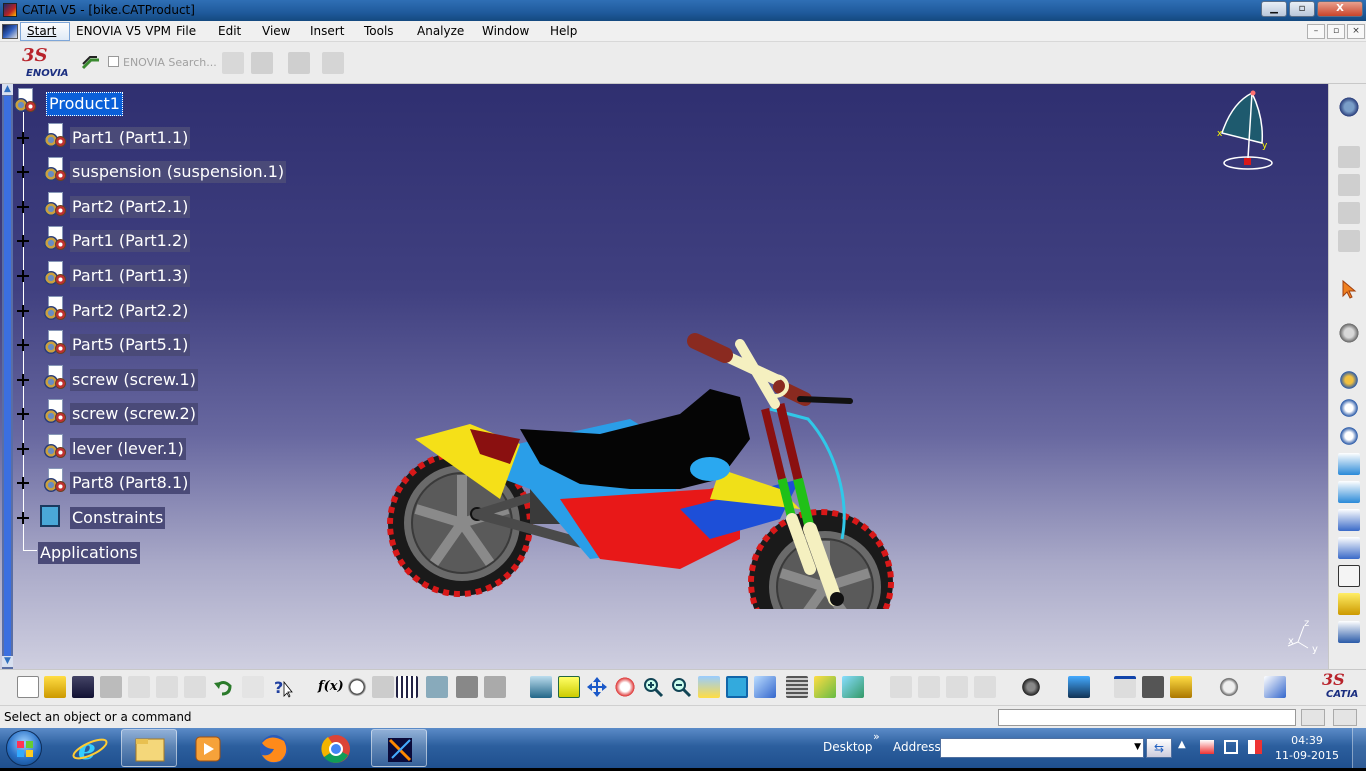 This screenshot has width=1366, height=771. I want to click on scene-icon, so click(495, 687).